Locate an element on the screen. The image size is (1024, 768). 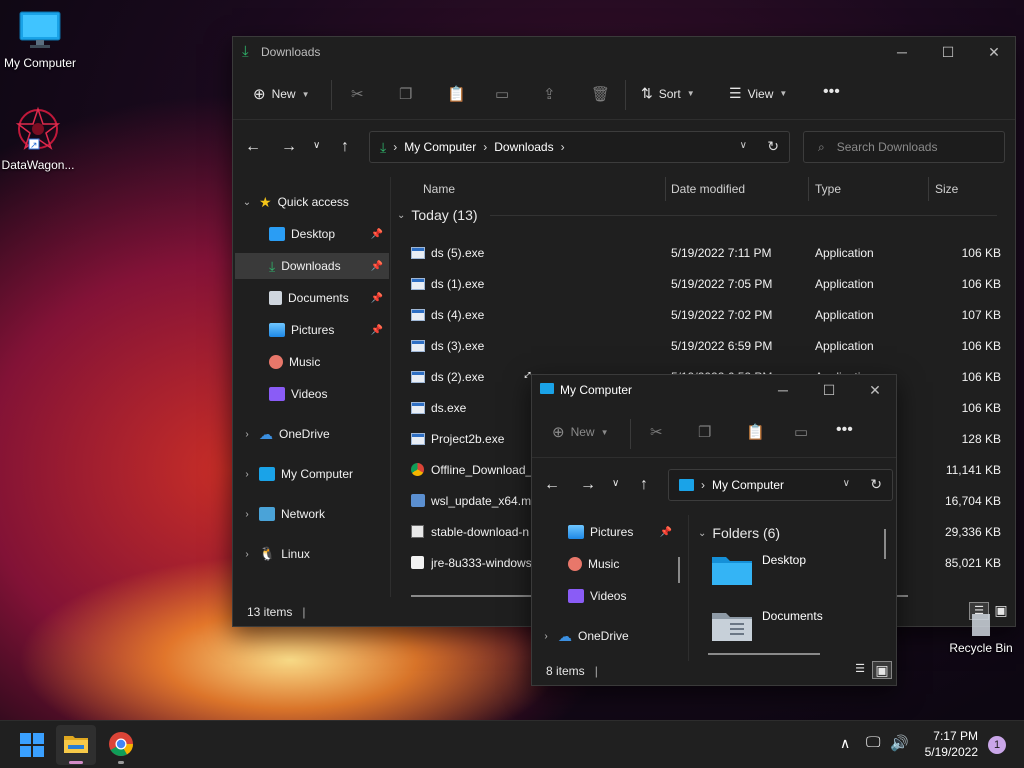
nav-desktop: Desktop 📌 is located at coordinates (312, 234).